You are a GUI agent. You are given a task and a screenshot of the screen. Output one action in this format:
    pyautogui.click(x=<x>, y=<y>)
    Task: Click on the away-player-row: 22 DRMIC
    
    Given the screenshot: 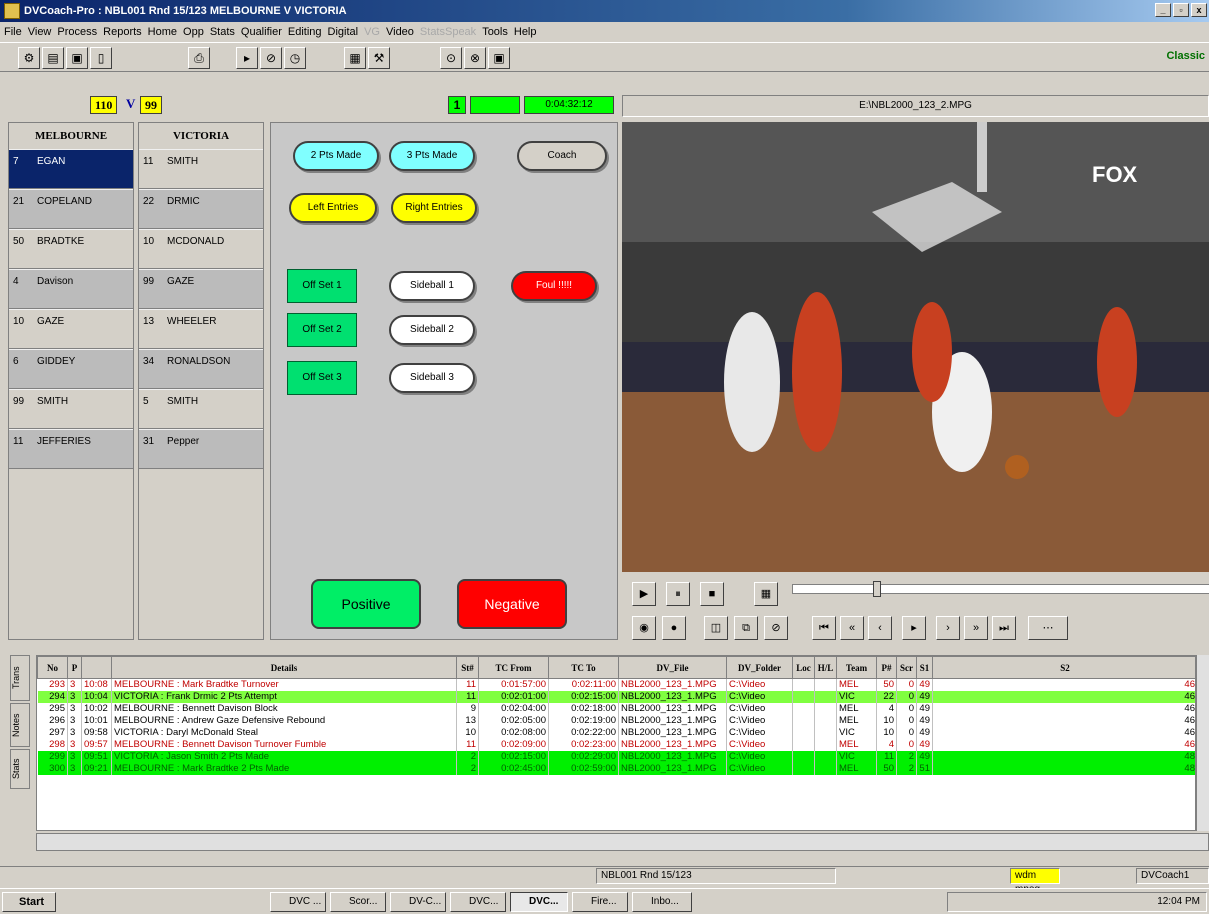 What is the action you would take?
    pyautogui.click(x=201, y=209)
    